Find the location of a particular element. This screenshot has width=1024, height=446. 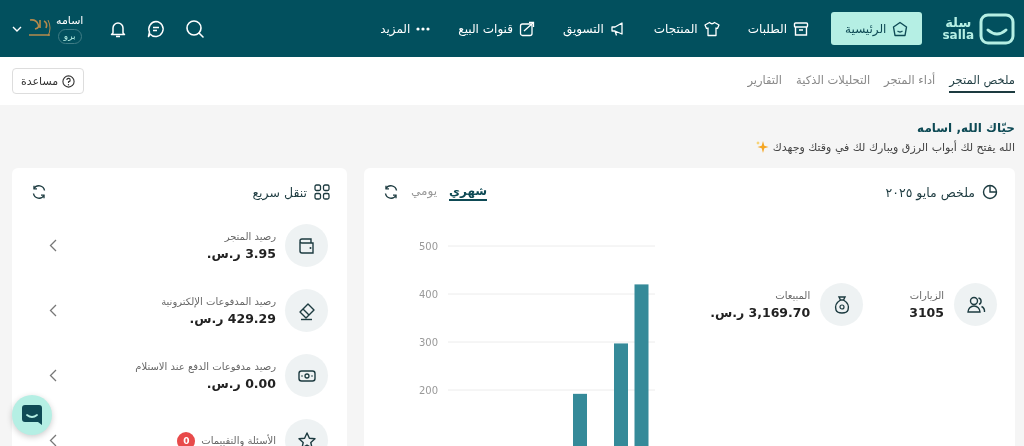

stat-value: 3,169.70 ر.س. is located at coordinates (760, 312).